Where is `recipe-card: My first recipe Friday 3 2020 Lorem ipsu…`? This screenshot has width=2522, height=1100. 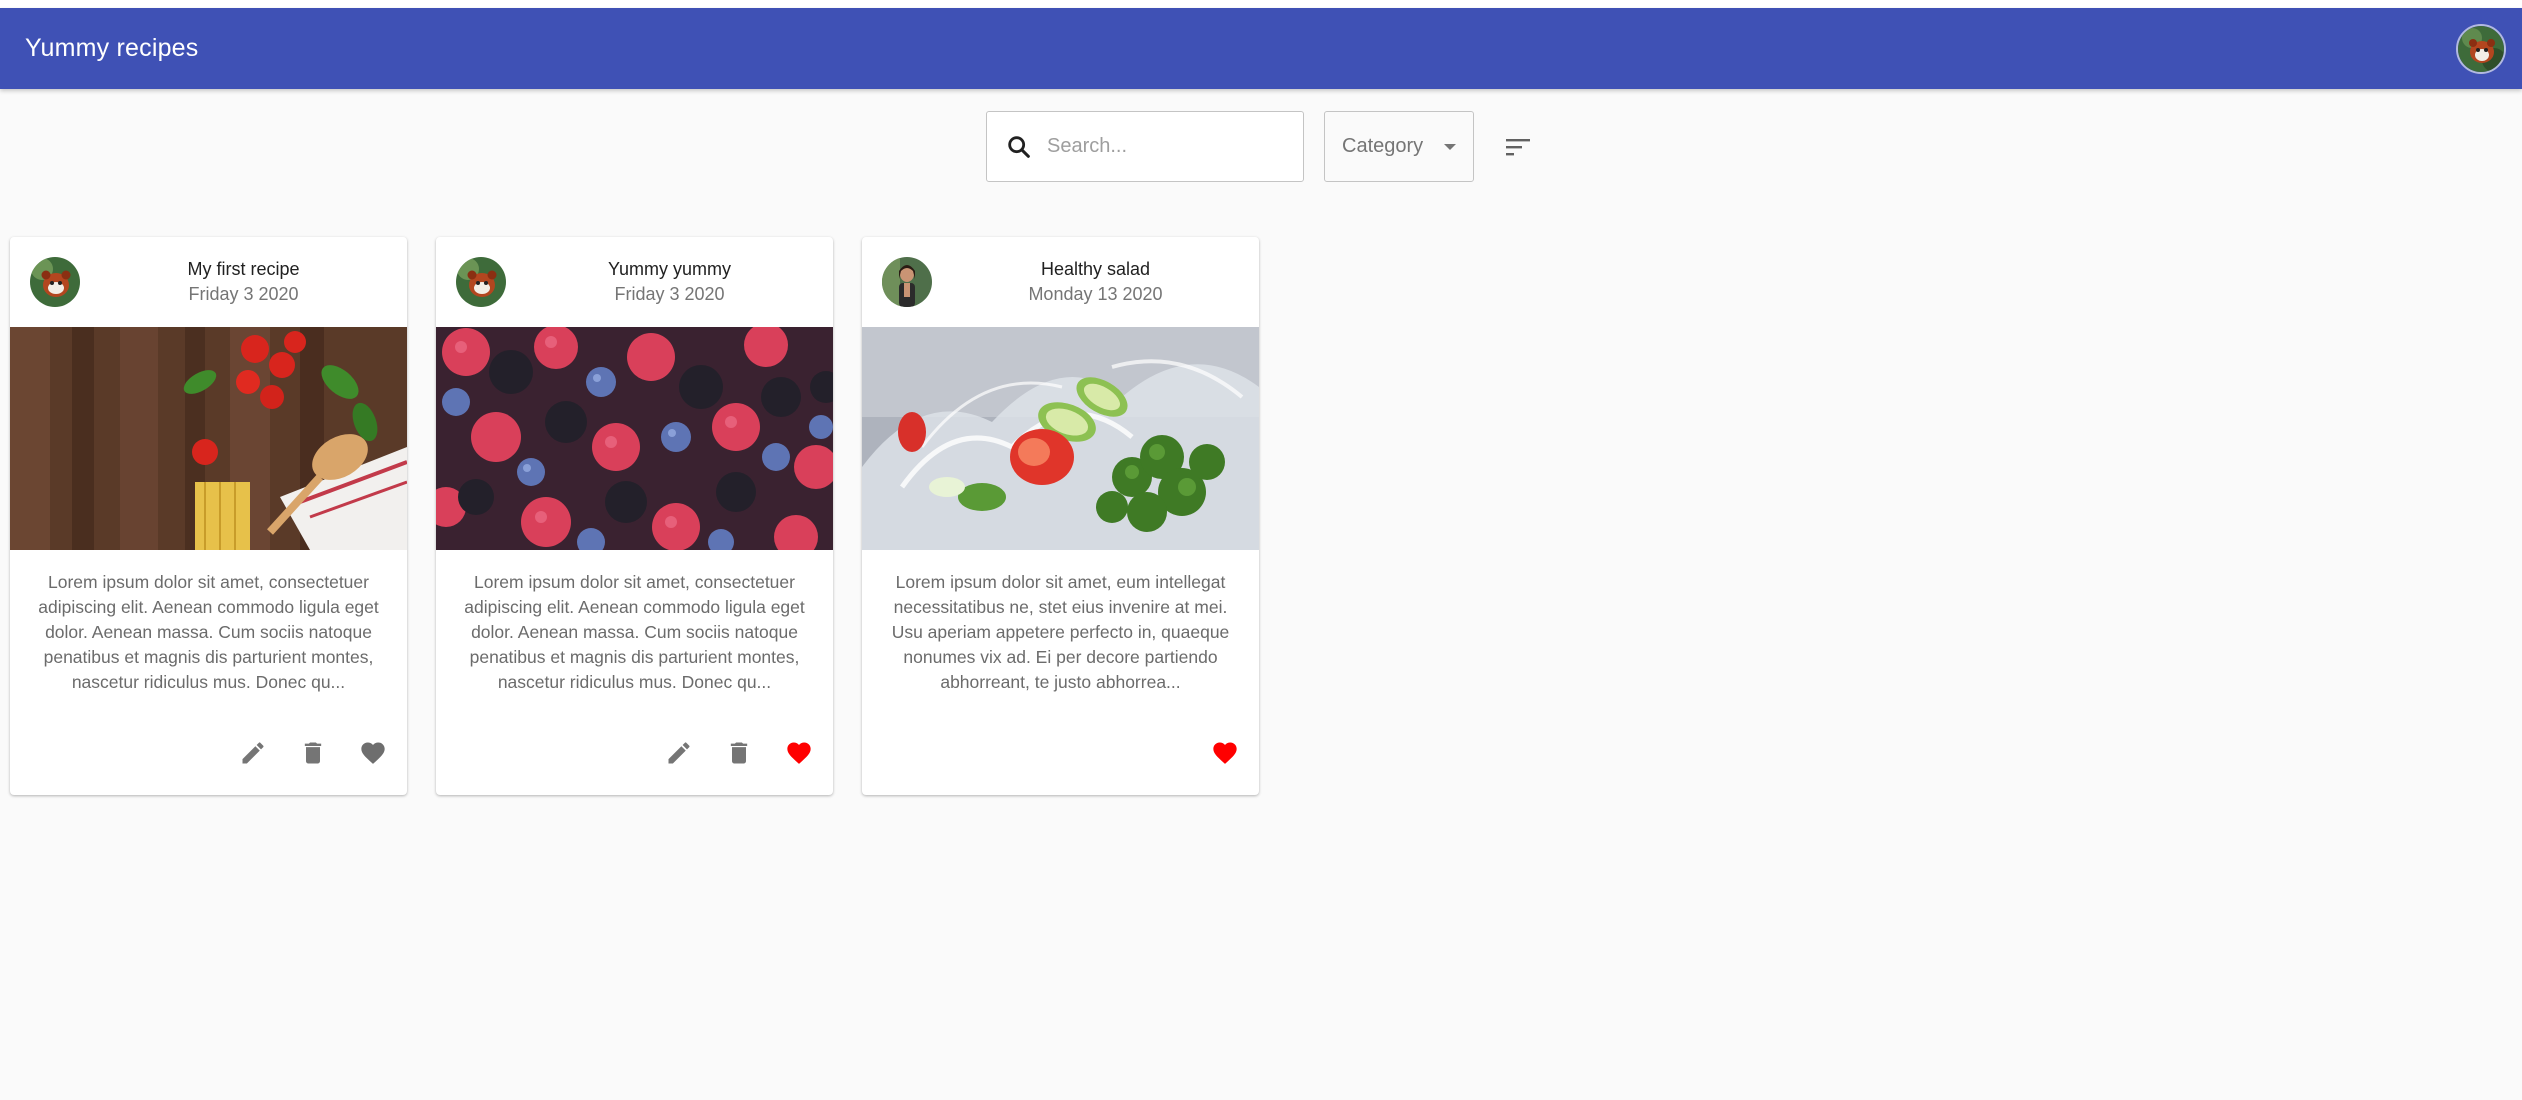
recipe-card: My first recipe Friday 3 2020 Lorem ipsu… is located at coordinates (208, 516).